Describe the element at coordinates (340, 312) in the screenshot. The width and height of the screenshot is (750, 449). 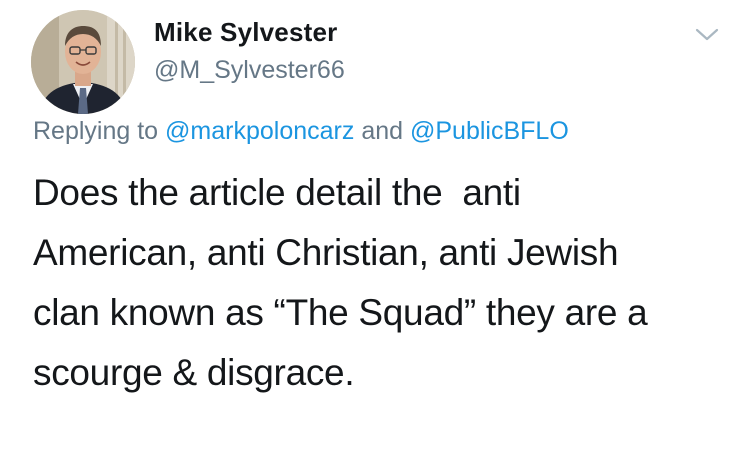
I see `tweet-text-line: clan known as “The Squad” they are a` at that location.